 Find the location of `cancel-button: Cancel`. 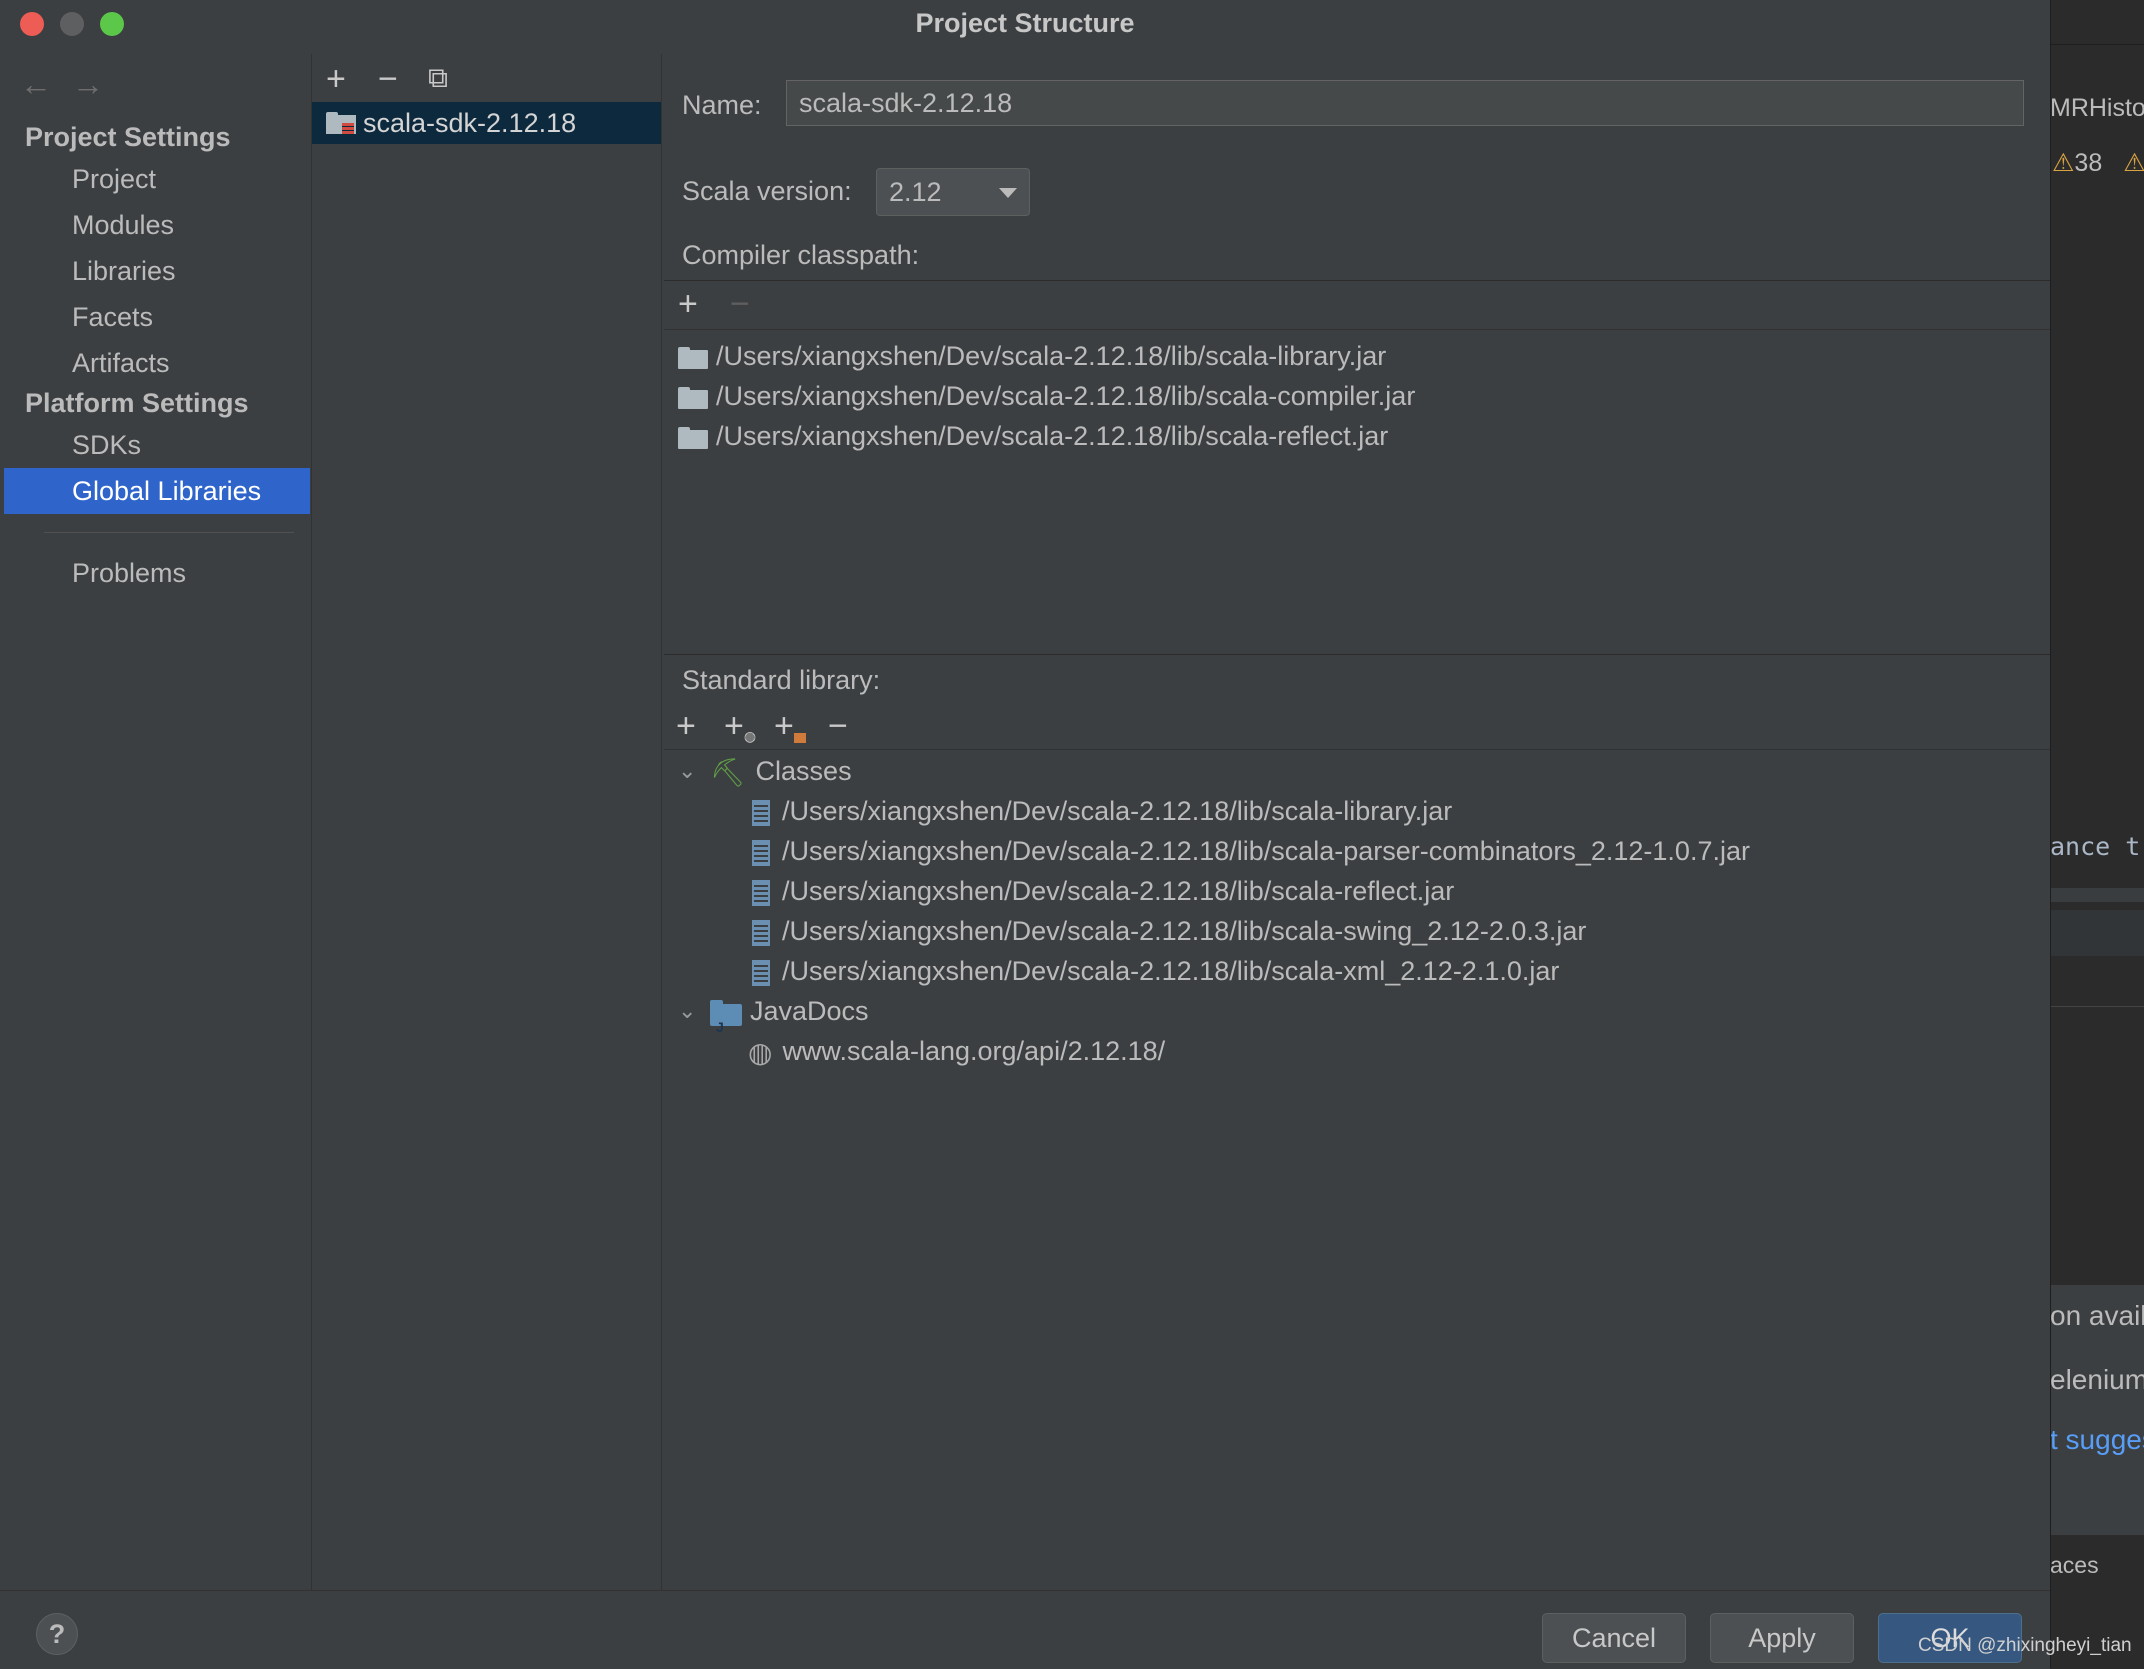

cancel-button: Cancel is located at coordinates (1614, 1638).